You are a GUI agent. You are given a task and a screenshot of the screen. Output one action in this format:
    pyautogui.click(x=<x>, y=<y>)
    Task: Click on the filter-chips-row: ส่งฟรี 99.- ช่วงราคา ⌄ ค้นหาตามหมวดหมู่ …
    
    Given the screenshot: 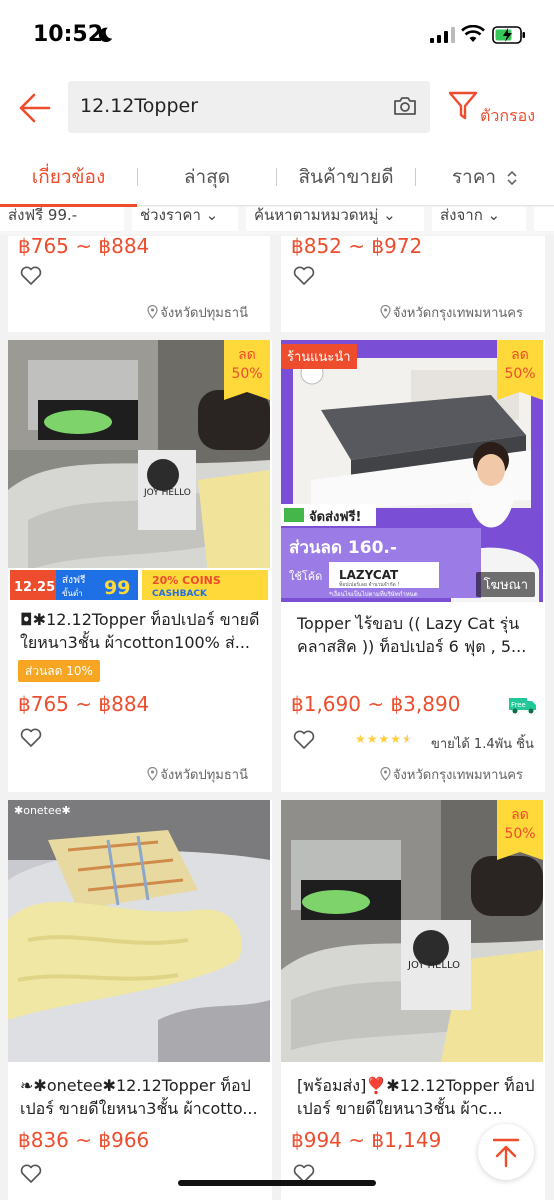 What is the action you would take?
    pyautogui.click(x=277, y=221)
    